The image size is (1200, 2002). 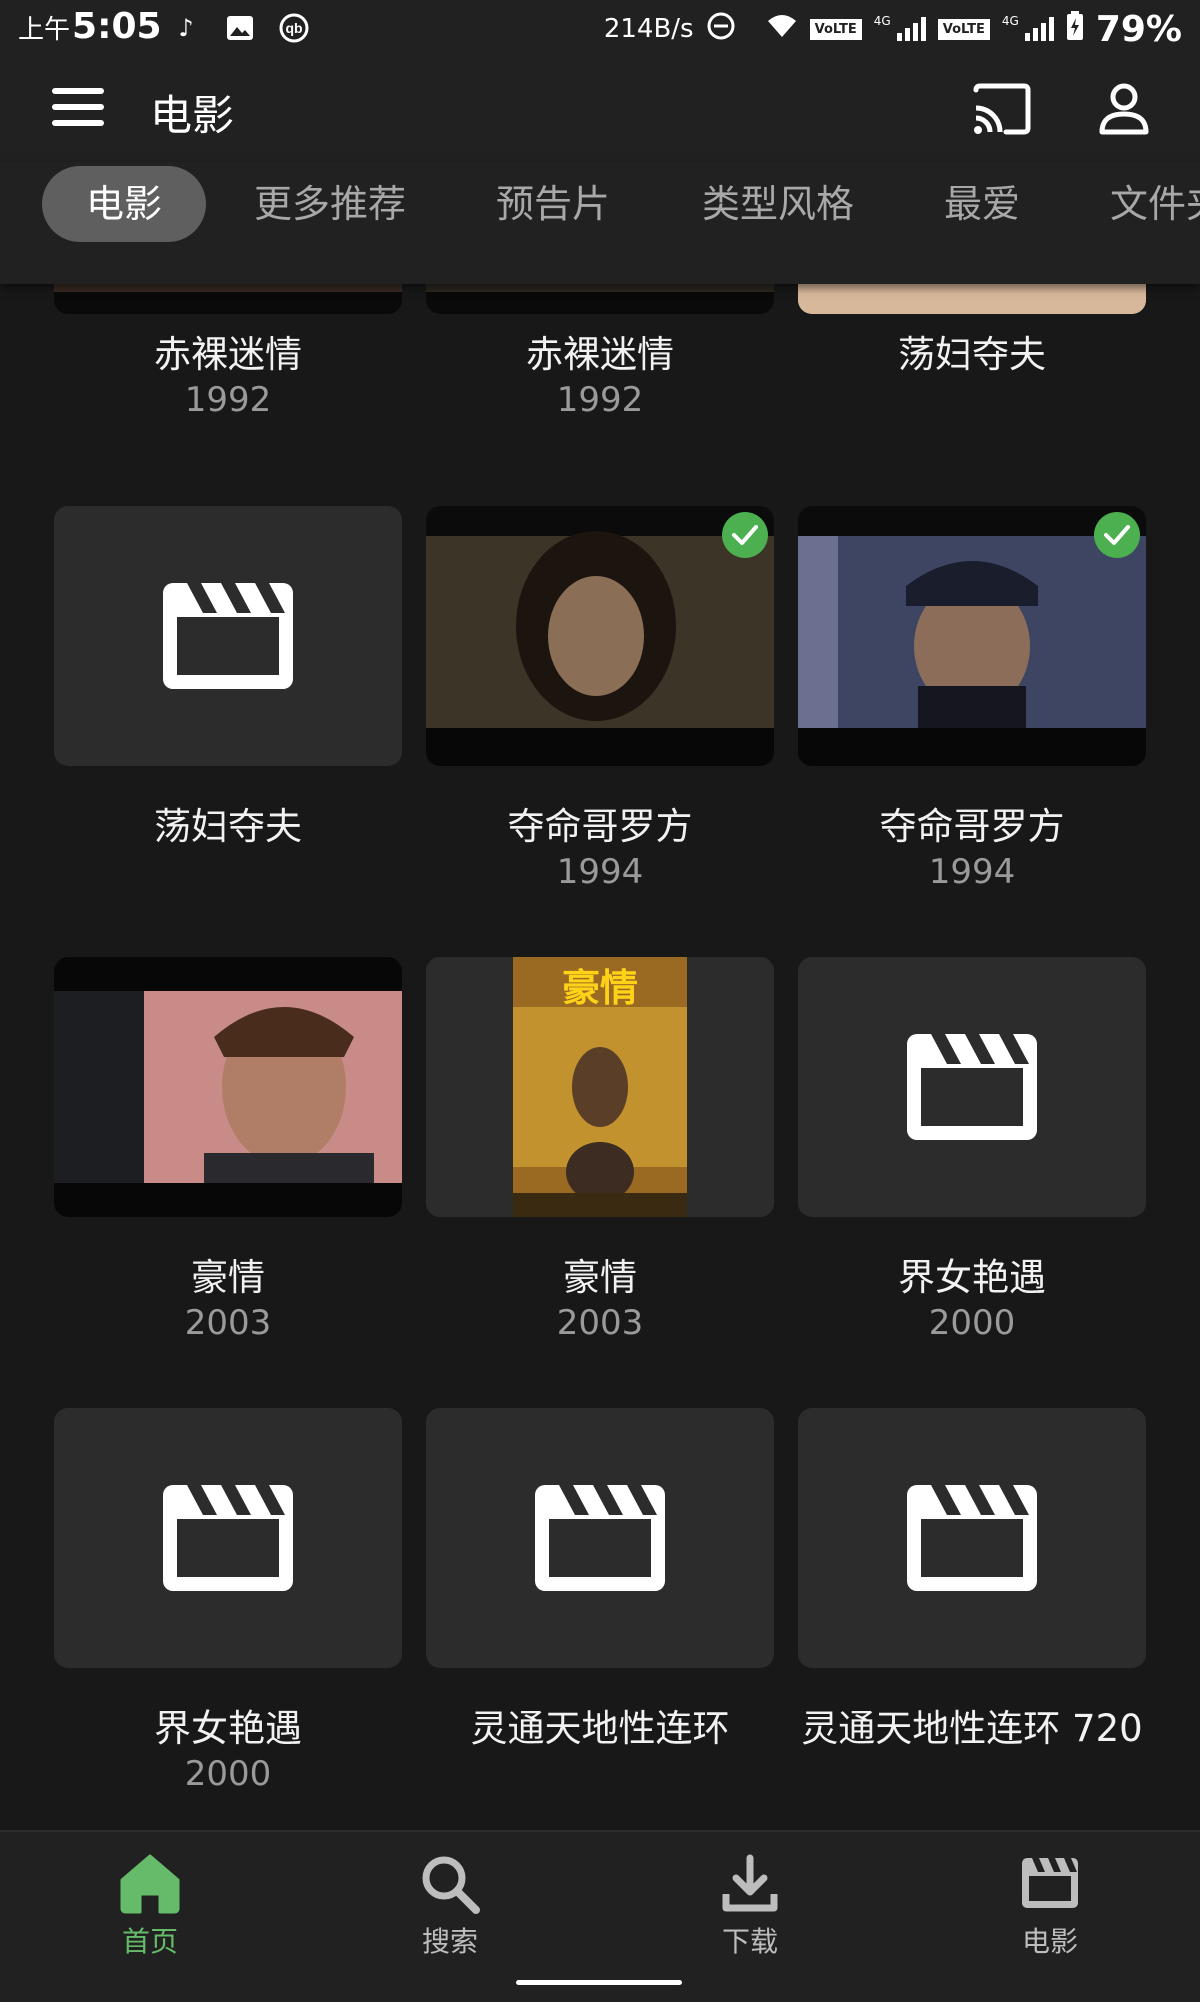 I want to click on nav-downloads: 下载, so click(x=750, y=1906).